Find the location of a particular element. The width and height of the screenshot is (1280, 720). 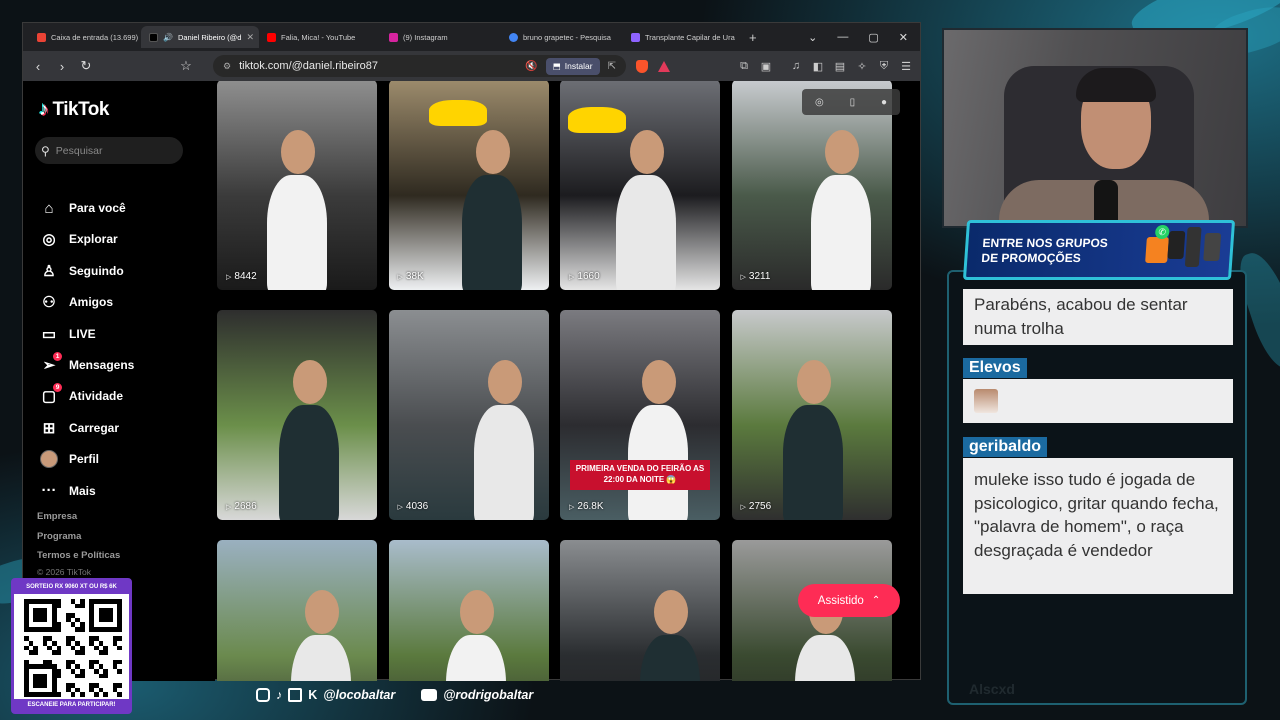

tab-tiktok: 🔊 Daniel Ribeiro (@d ✕ is located at coordinates (200, 37).